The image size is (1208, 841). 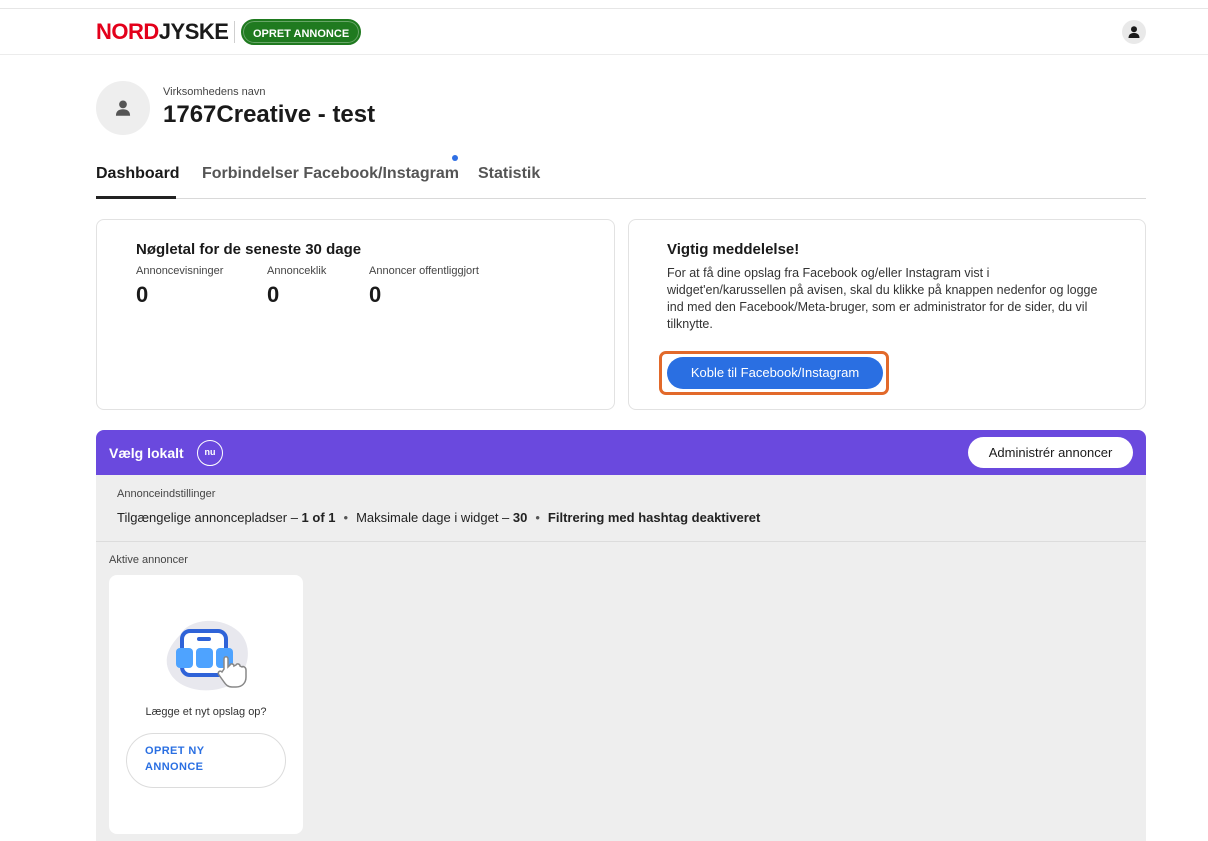 What do you see at coordinates (733, 249) in the screenshot?
I see `notice-title: Vigtig meddelelse!` at bounding box center [733, 249].